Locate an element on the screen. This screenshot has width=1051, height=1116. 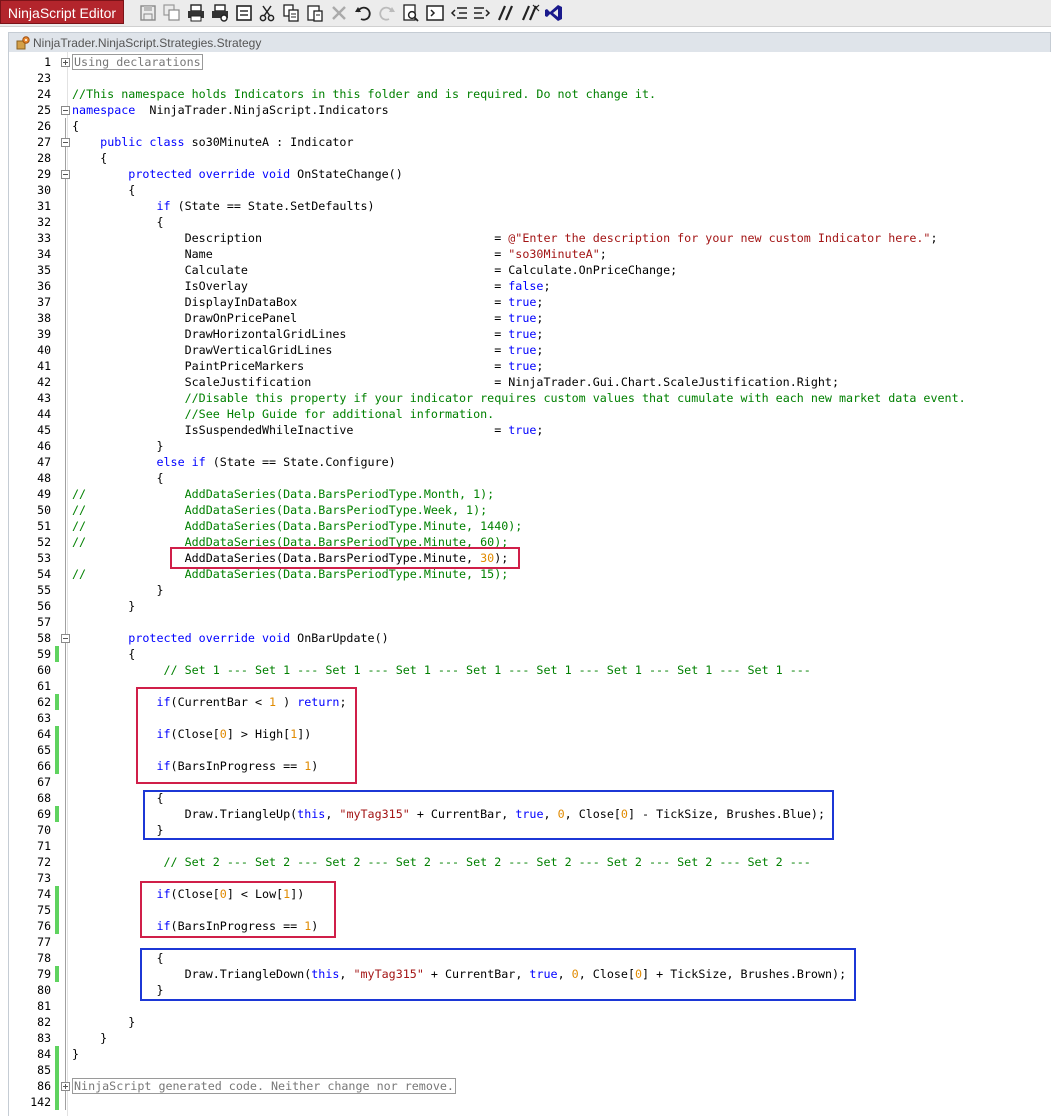
code-line: 57 is located at coordinates (529, 622).